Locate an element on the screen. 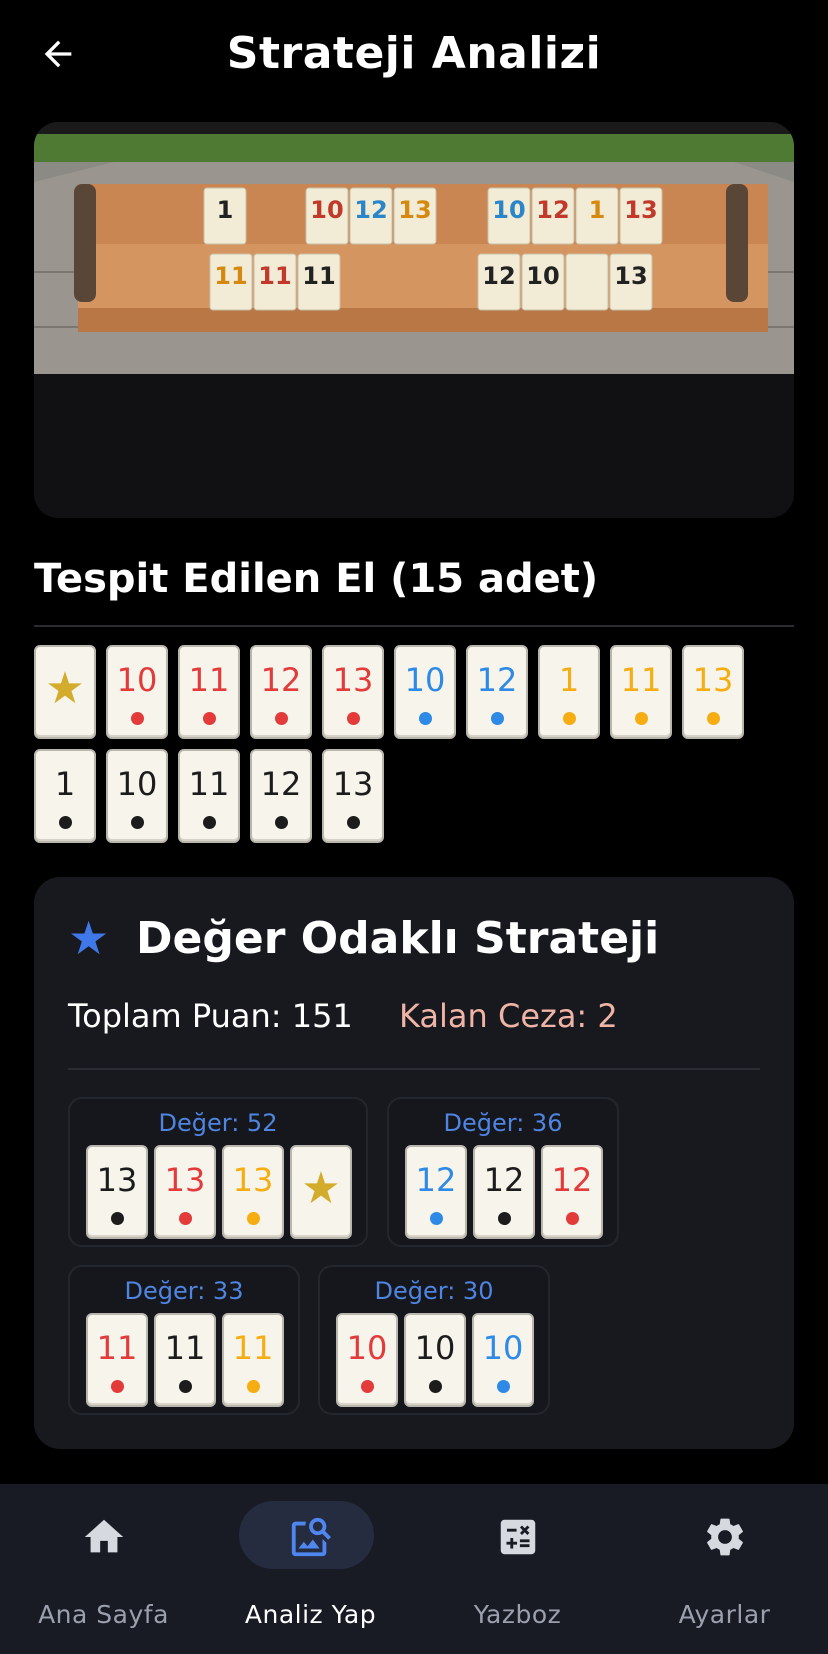 The image size is (828, 1654). remaining-penalty: Kalan Ceza: 2 is located at coordinates (508, 1016).